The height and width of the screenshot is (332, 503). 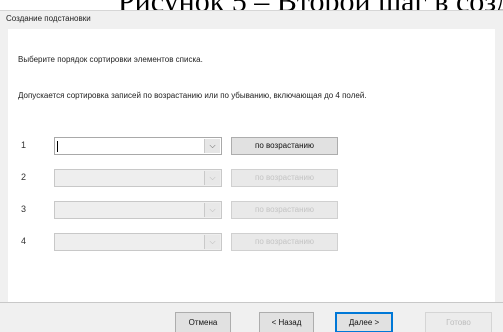 I want to click on sort-field-combo-1: ⌵, so click(x=138, y=146).